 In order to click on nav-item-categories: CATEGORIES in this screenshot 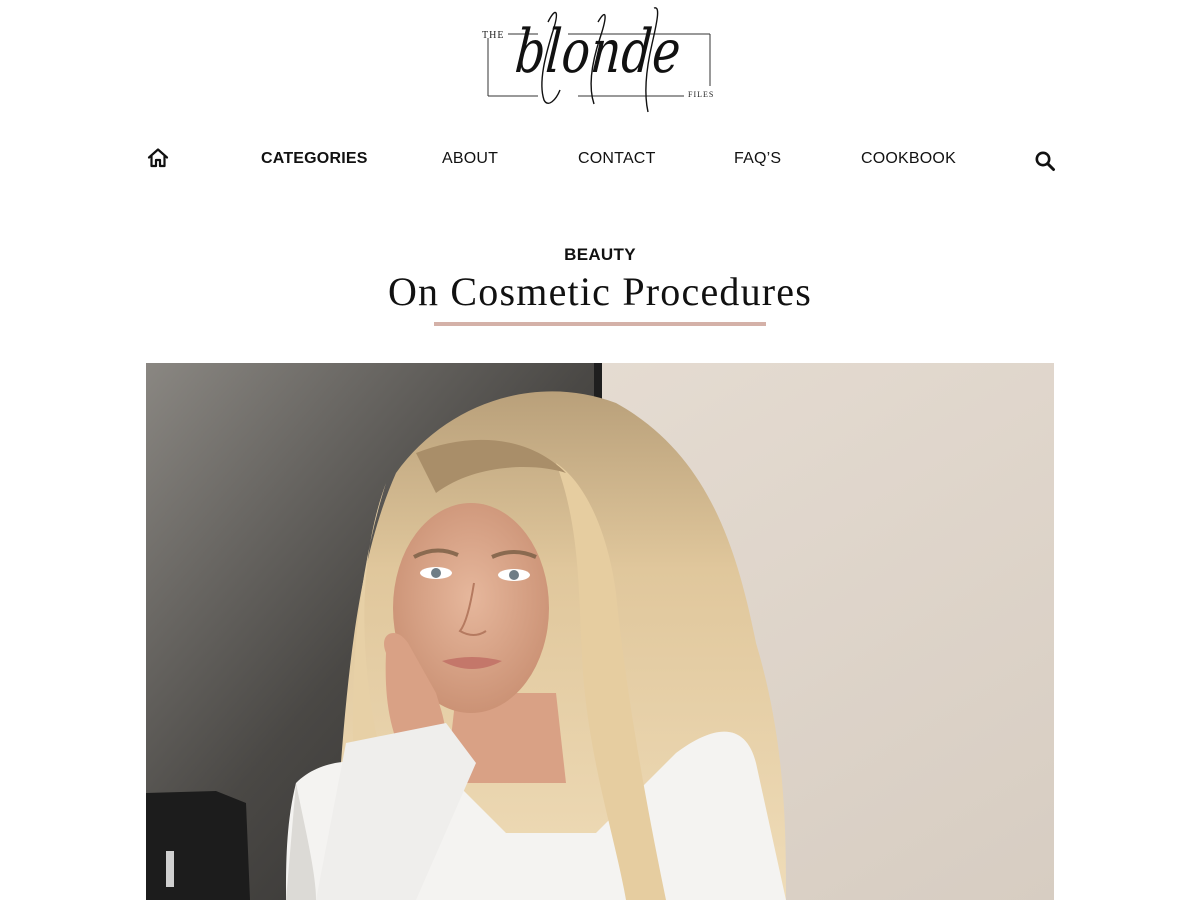, I will do `click(314, 159)`.